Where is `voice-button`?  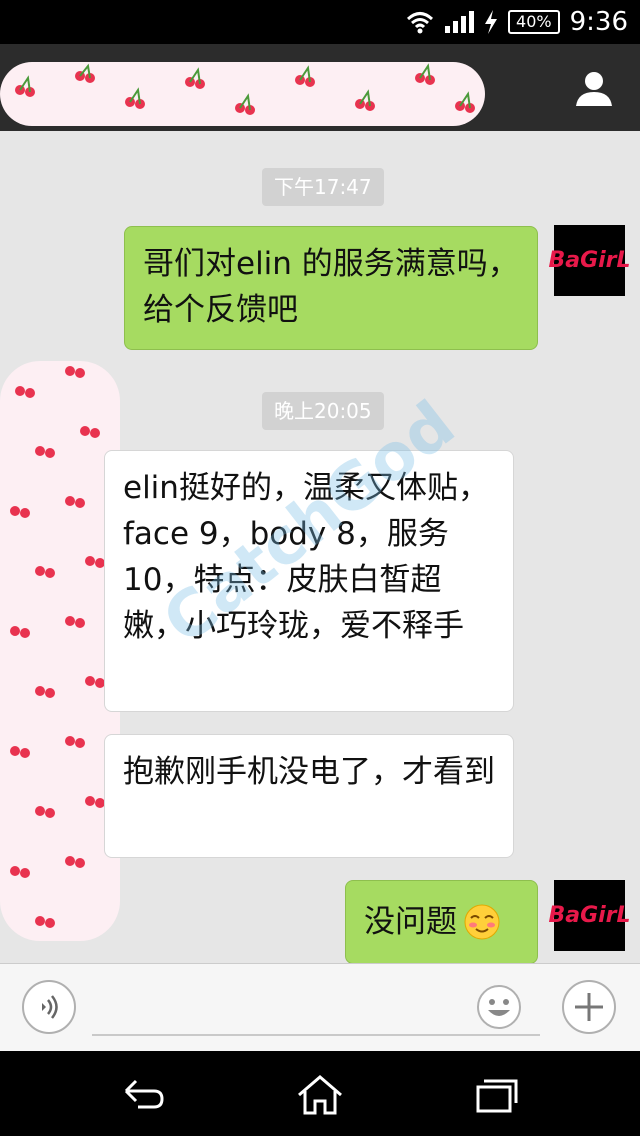
voice-button is located at coordinates (49, 1007).